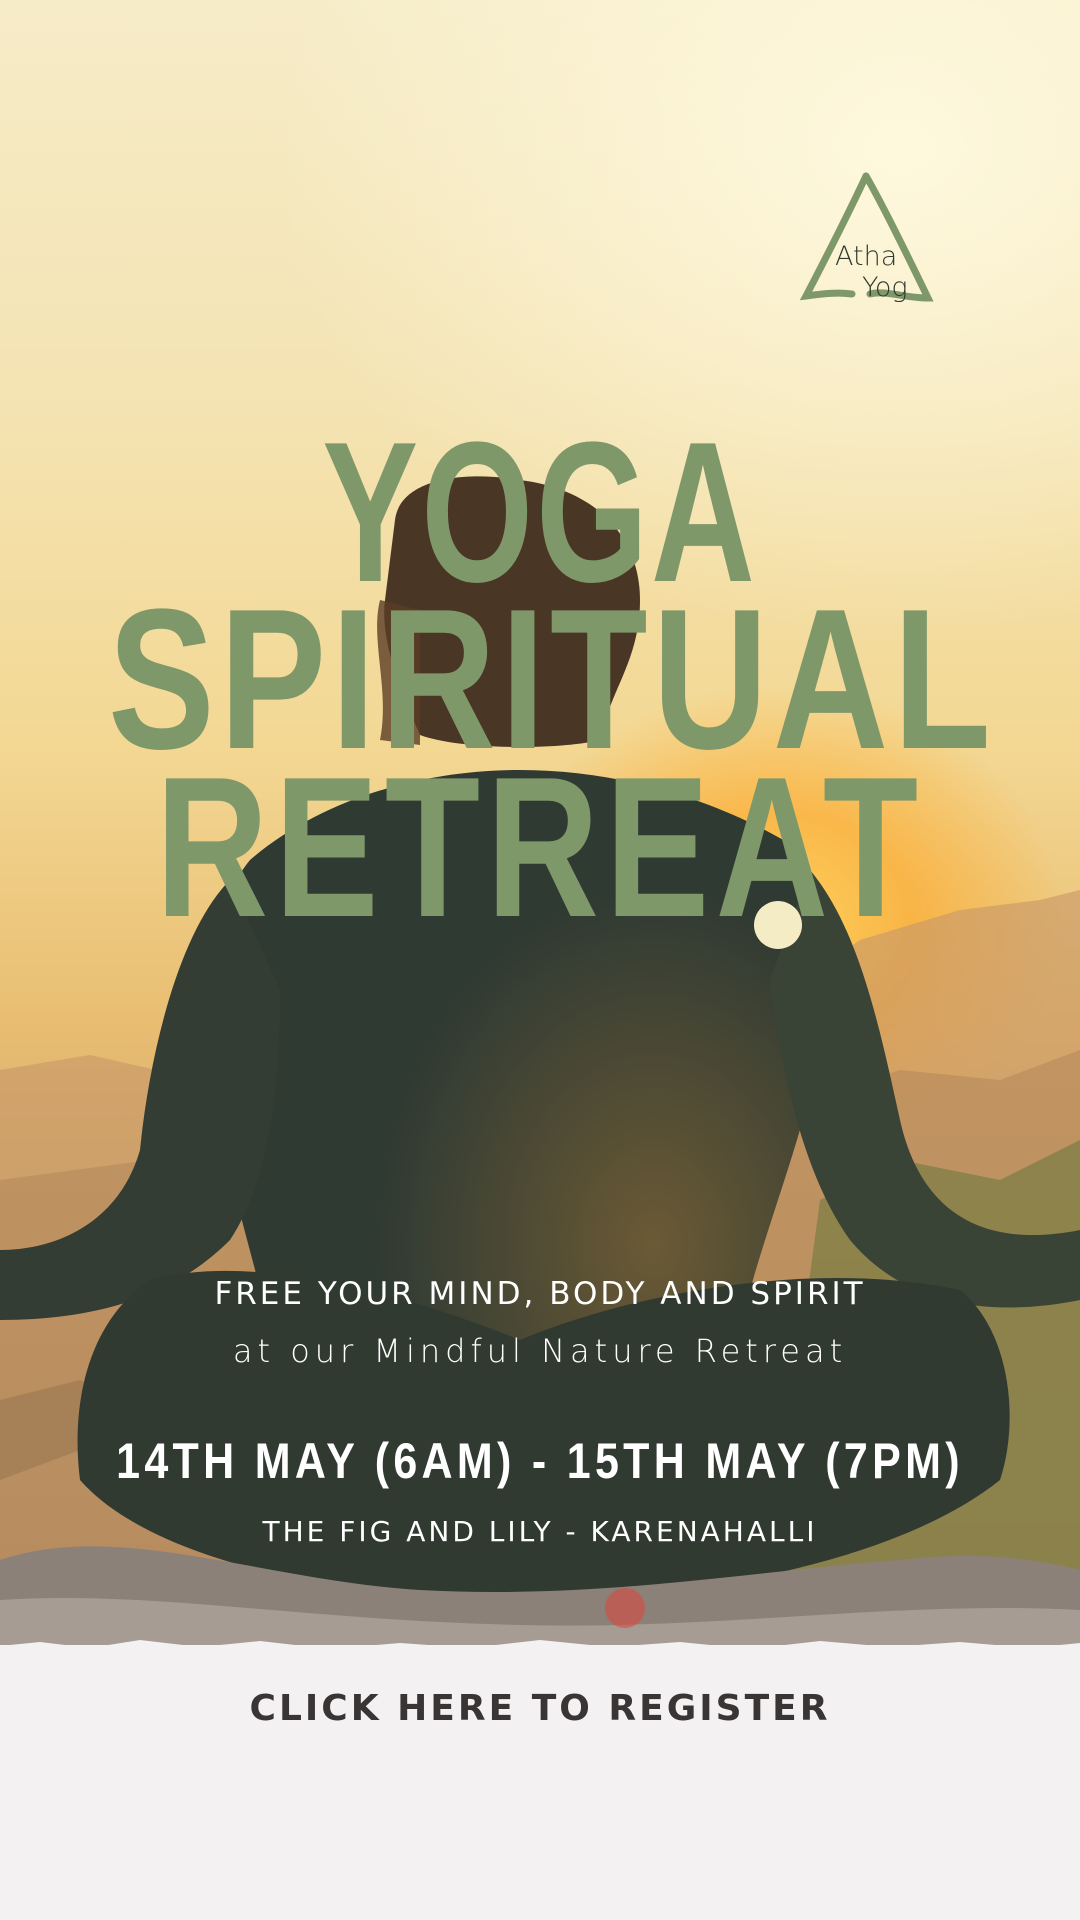 This screenshot has width=1080, height=1920. I want to click on logo-text-atha: Atha, so click(866, 256).